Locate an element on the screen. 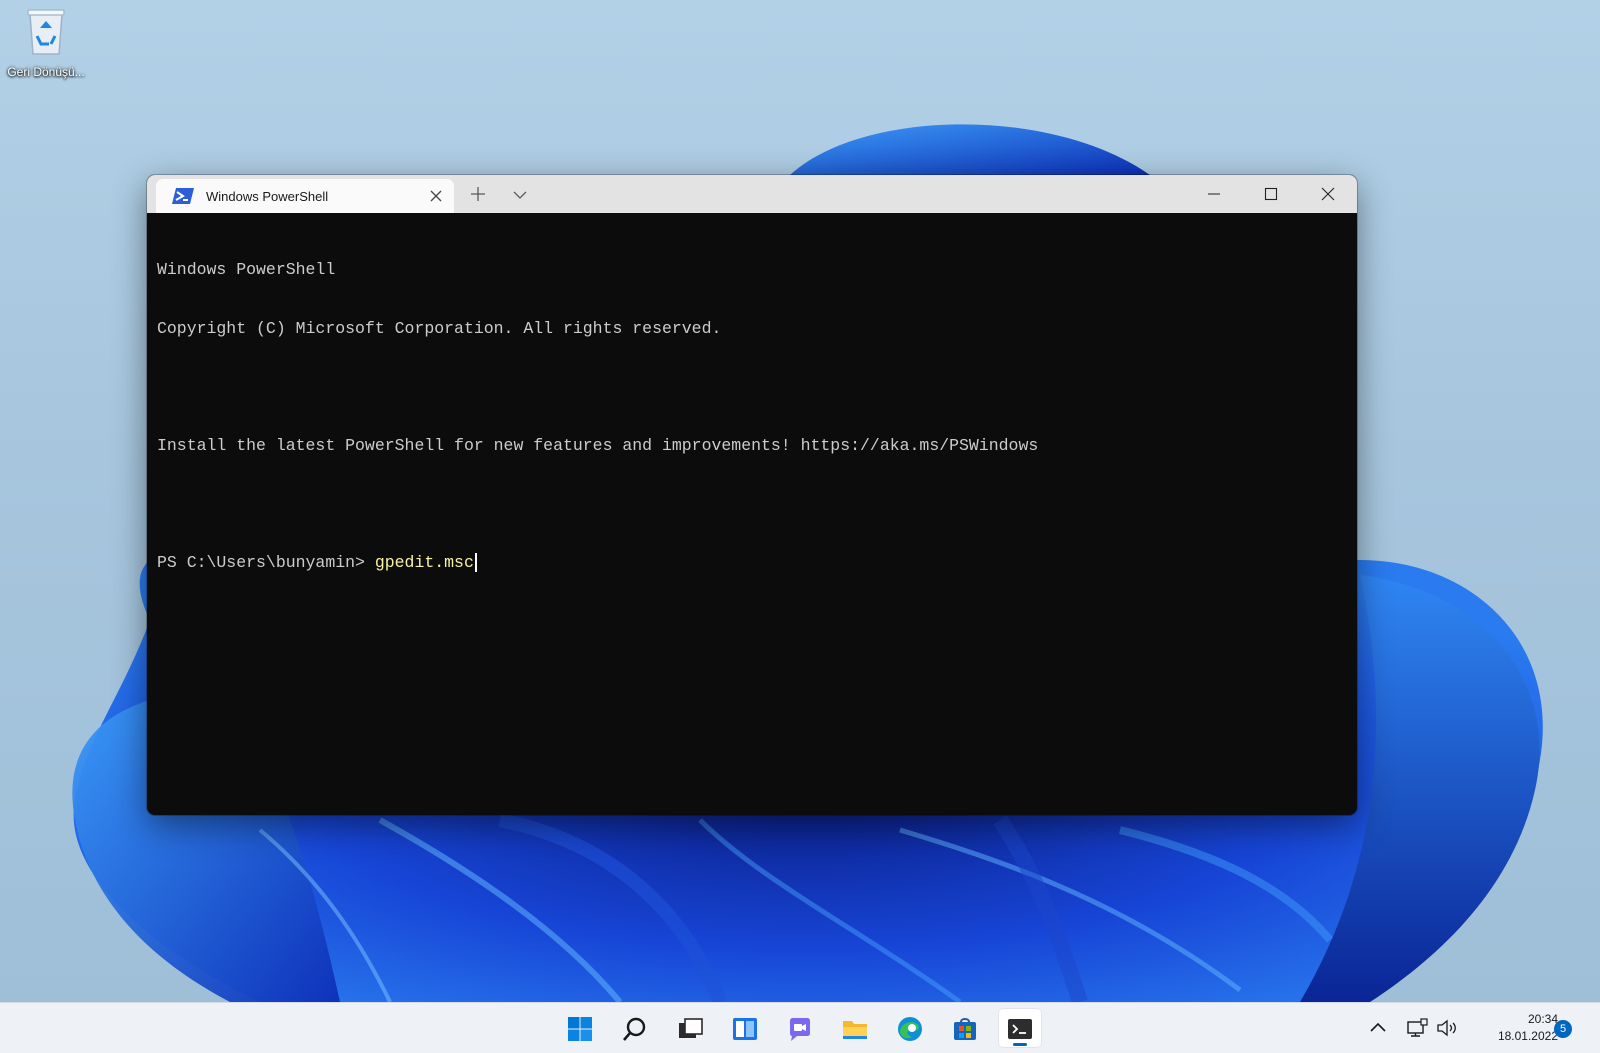  file-explorer-icon is located at coordinates (855, 1030).